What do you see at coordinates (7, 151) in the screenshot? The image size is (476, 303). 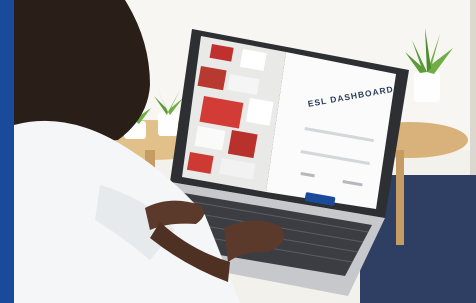 I see `brand-accent-strip` at bounding box center [7, 151].